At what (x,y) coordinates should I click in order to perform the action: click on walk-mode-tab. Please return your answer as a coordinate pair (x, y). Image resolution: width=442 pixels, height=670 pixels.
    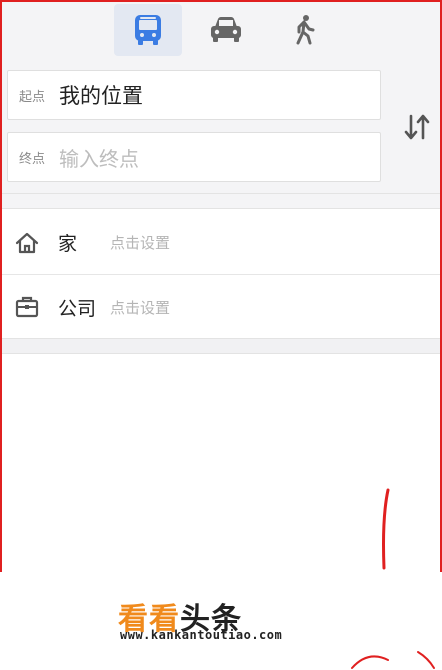
    Looking at the image, I should click on (304, 30).